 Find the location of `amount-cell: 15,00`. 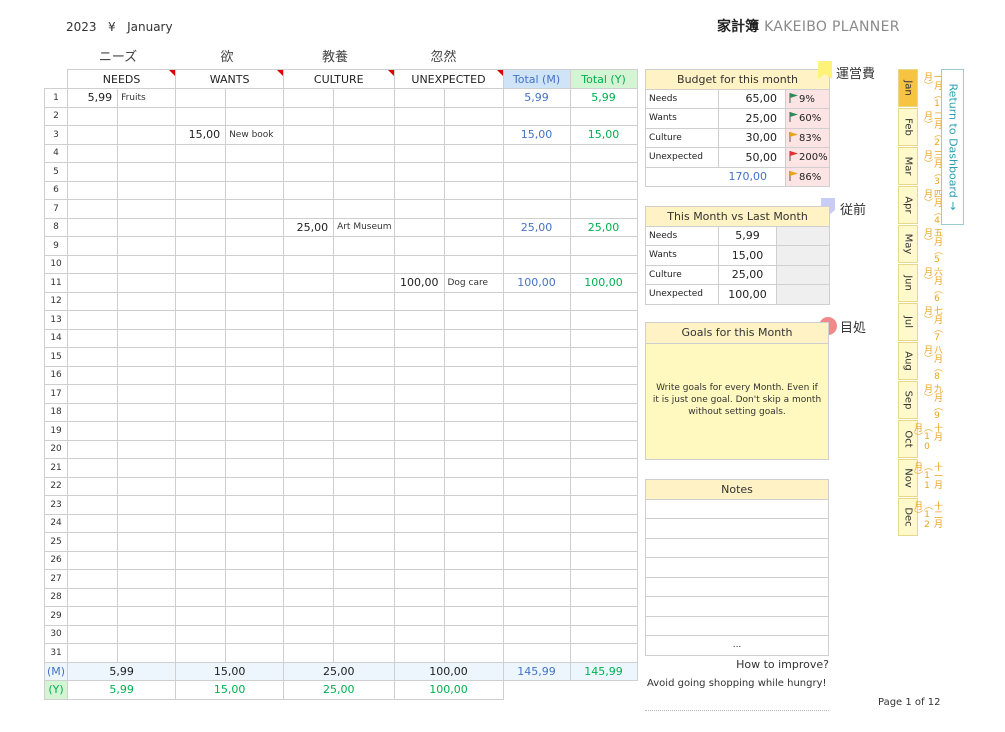

amount-cell: 15,00 is located at coordinates (201, 135).